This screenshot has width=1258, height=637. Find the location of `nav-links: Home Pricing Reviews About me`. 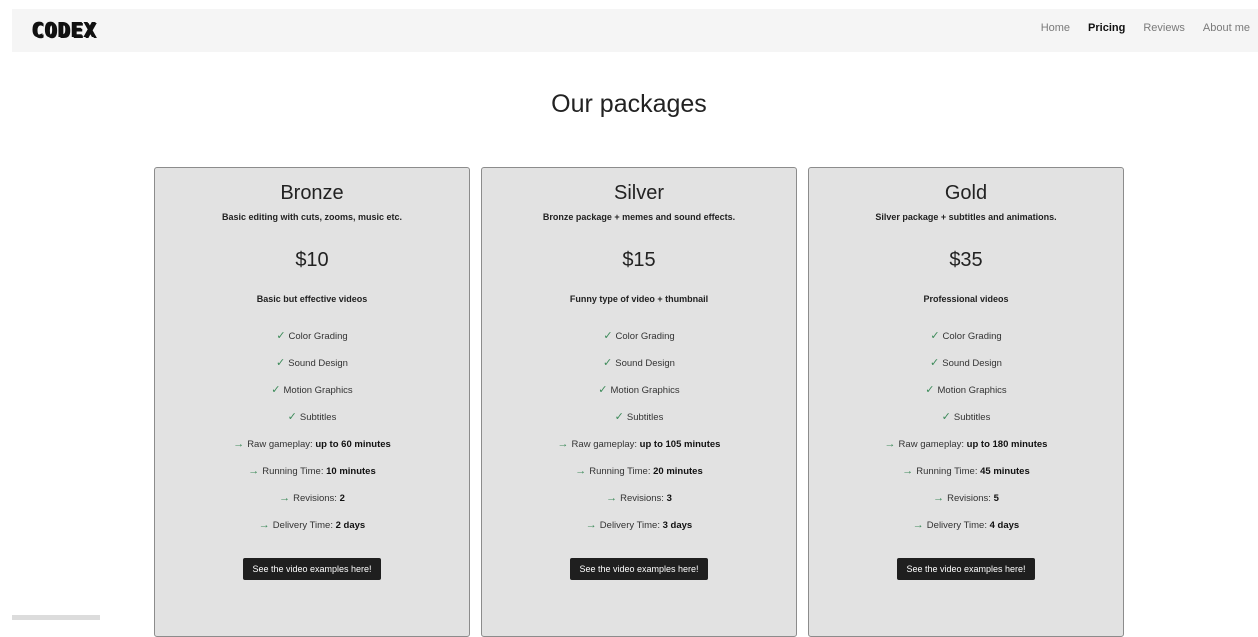

nav-links: Home Pricing Reviews About me is located at coordinates (1145, 28).